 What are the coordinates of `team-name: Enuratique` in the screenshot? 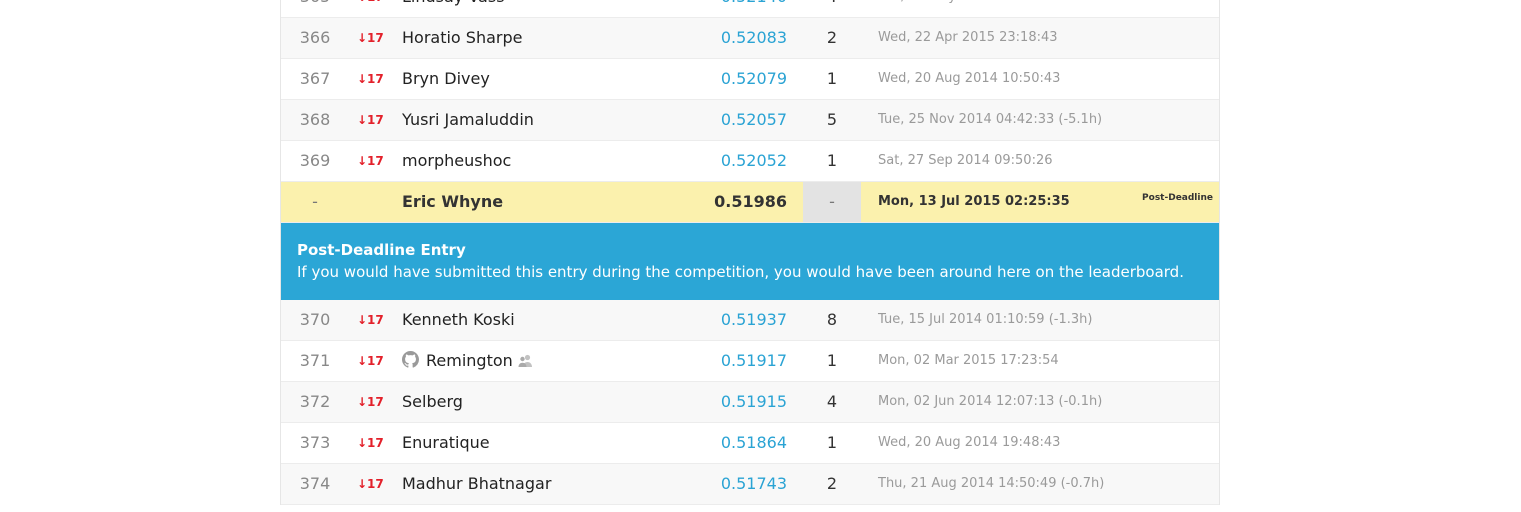 It's located at (446, 442).